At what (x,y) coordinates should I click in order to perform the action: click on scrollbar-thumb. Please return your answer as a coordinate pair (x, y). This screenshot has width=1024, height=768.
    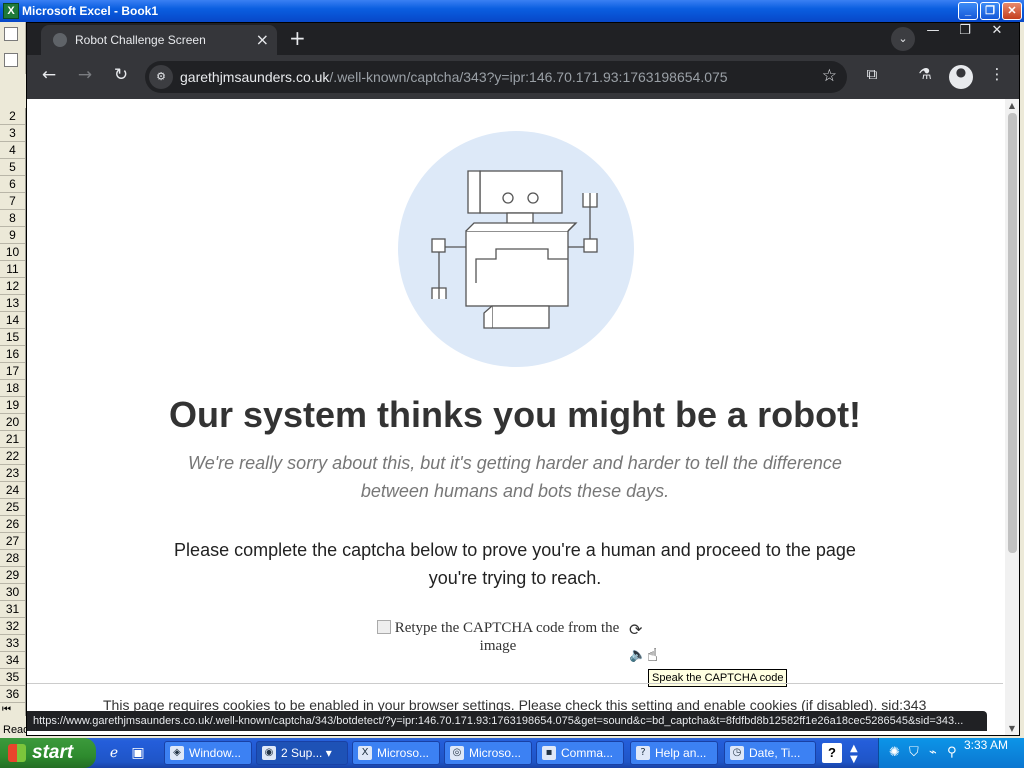
    Looking at the image, I should click on (1012, 333).